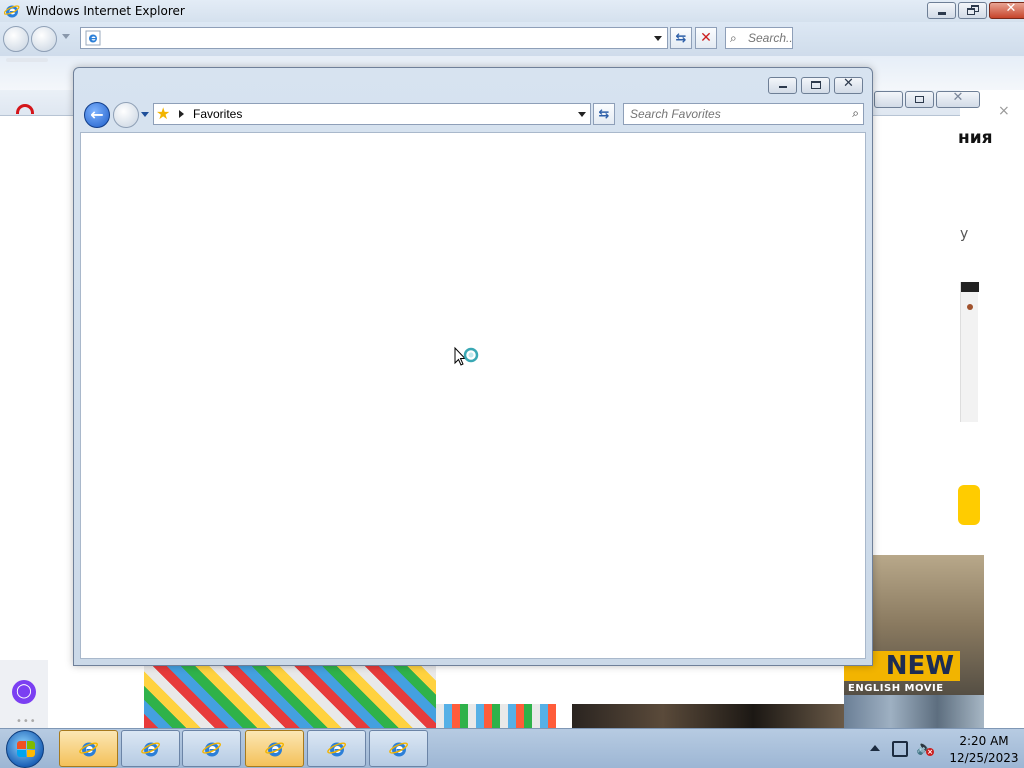  I want to click on background-yellow-button, so click(969, 505).